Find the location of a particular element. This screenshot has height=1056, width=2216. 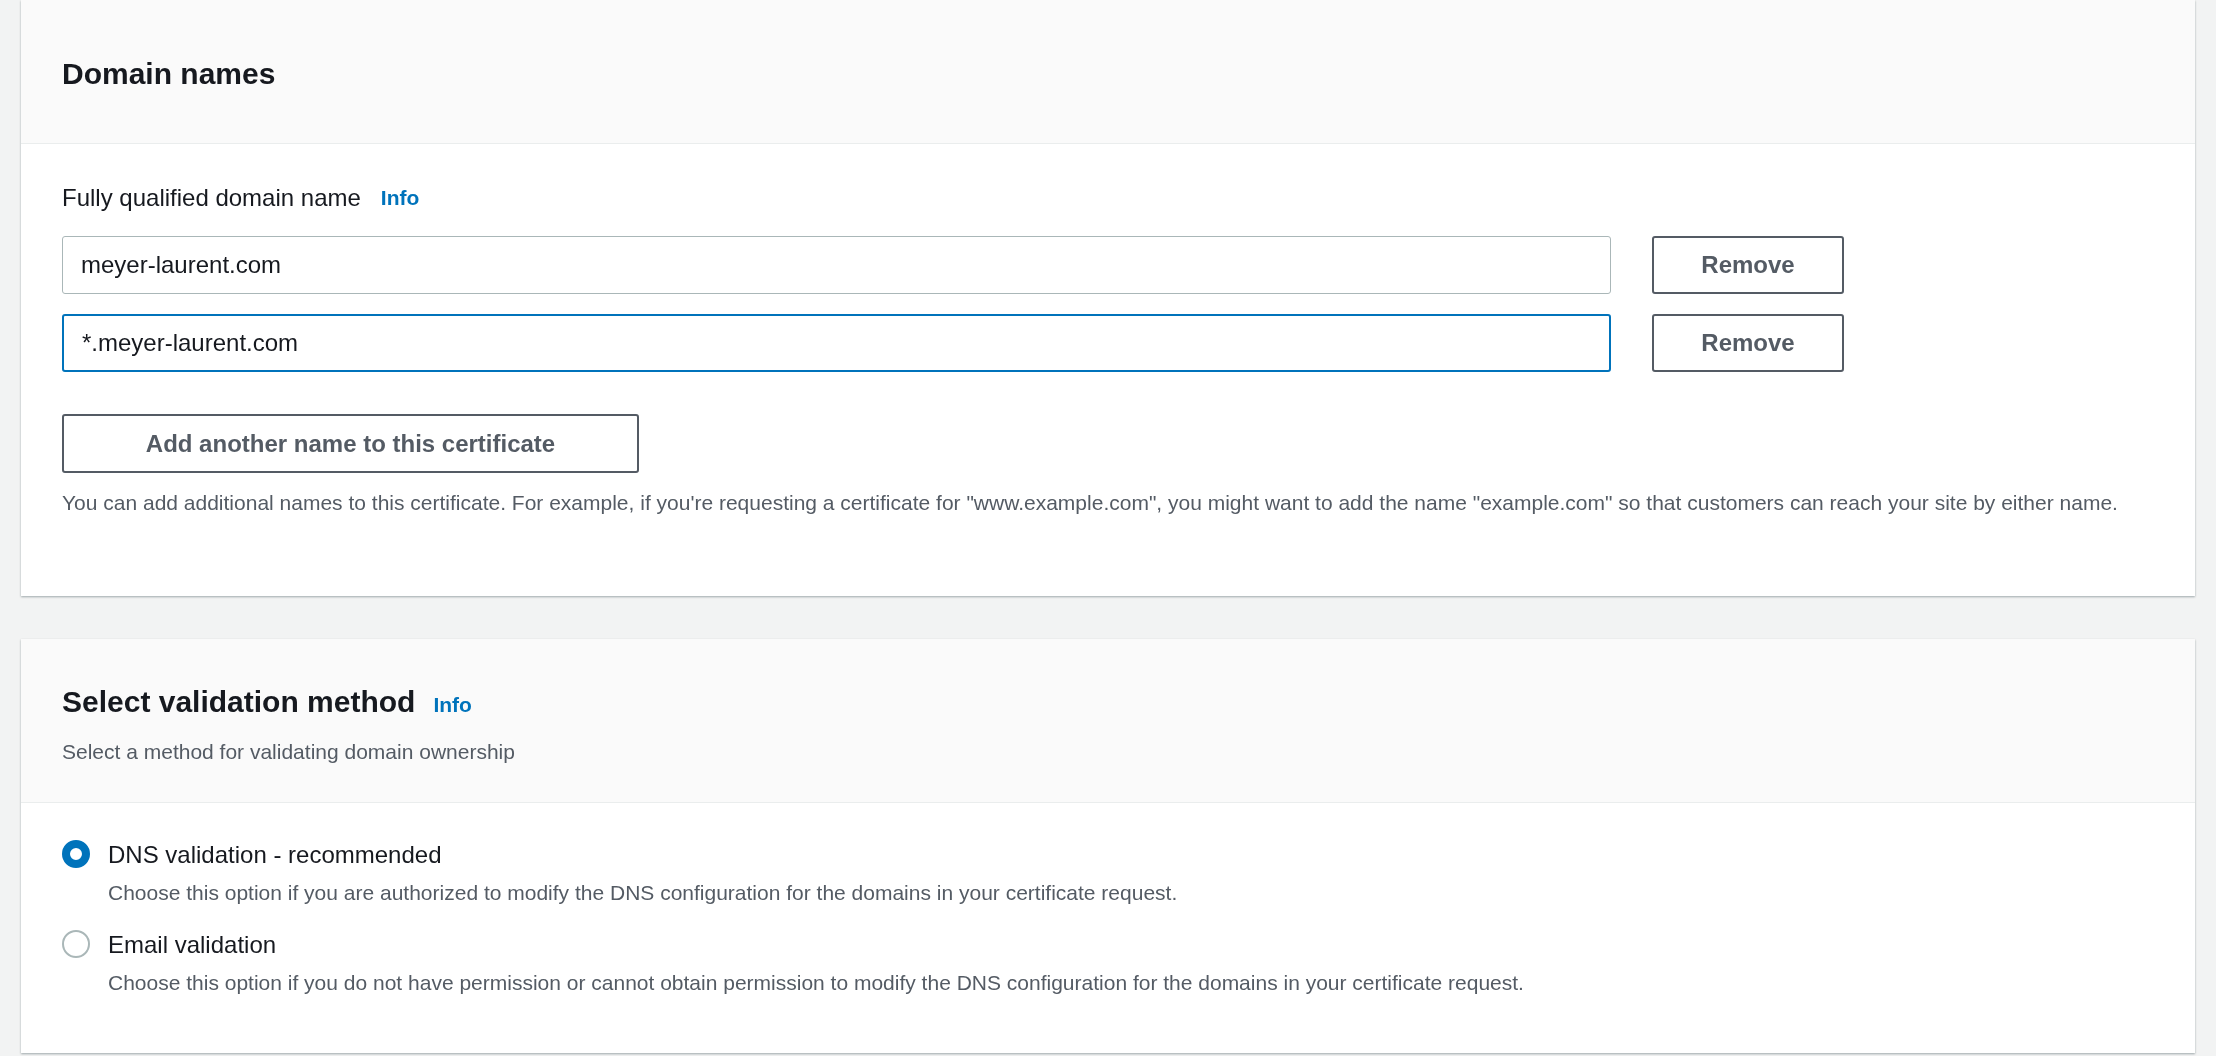

help-text: You can add additional names to this certificate. For example, if you're requesting a certificate for "www.example.com", you might want to add the name "example.com" so that customers can reach your site by either name. is located at coordinates (1090, 503).